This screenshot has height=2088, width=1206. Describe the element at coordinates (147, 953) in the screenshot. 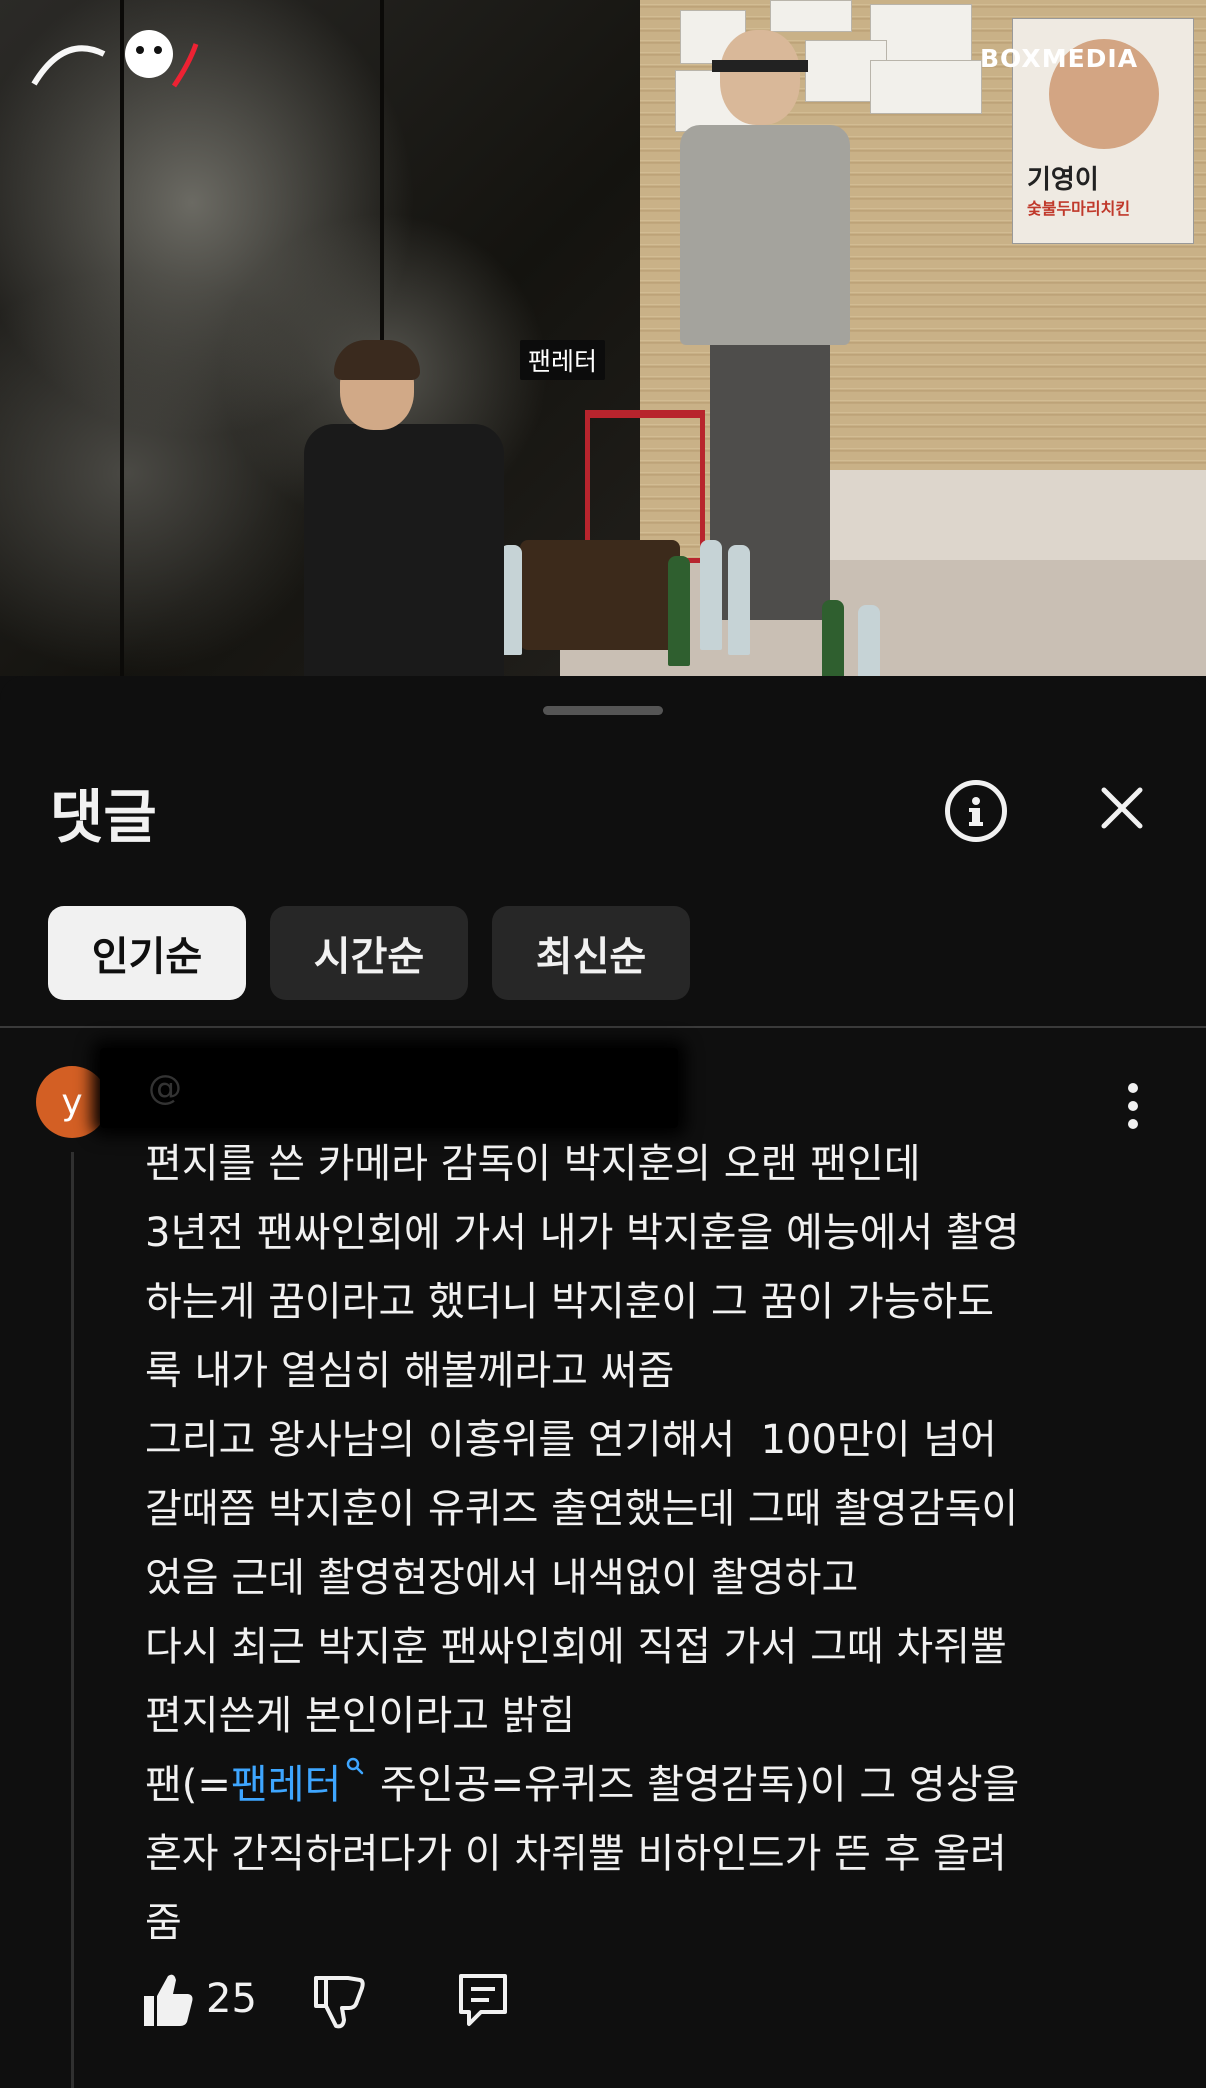

I see `chip-popular: 인기순` at that location.